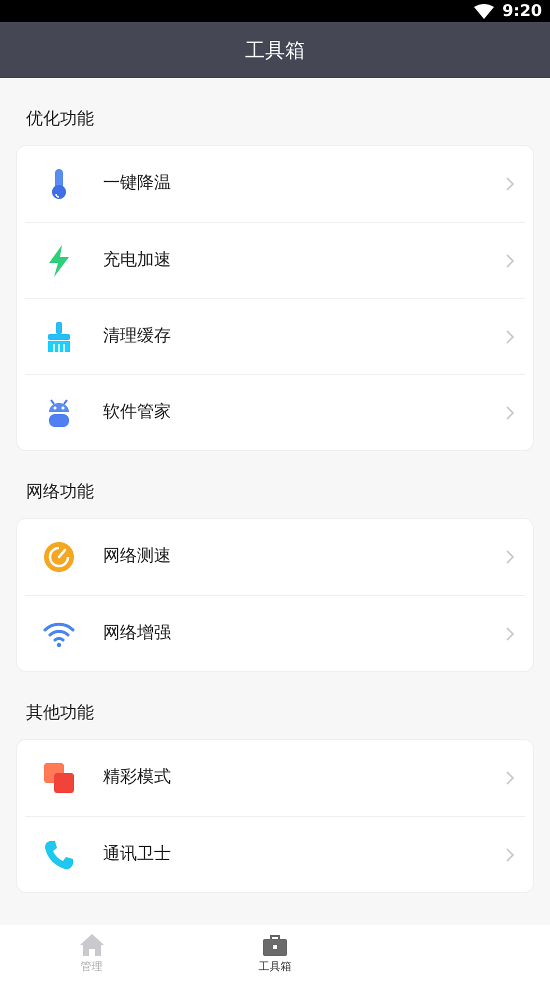  I want to click on toolbox-icon, so click(275, 944).